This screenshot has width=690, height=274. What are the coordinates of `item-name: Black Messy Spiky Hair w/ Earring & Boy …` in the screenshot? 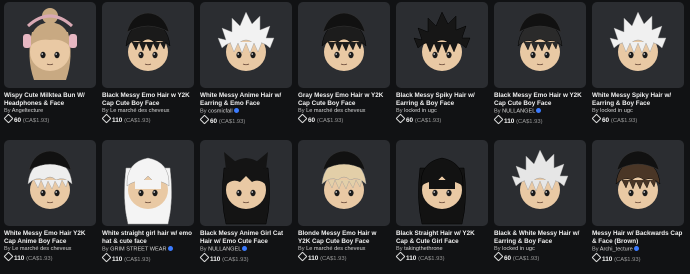 It's located at (442, 99).